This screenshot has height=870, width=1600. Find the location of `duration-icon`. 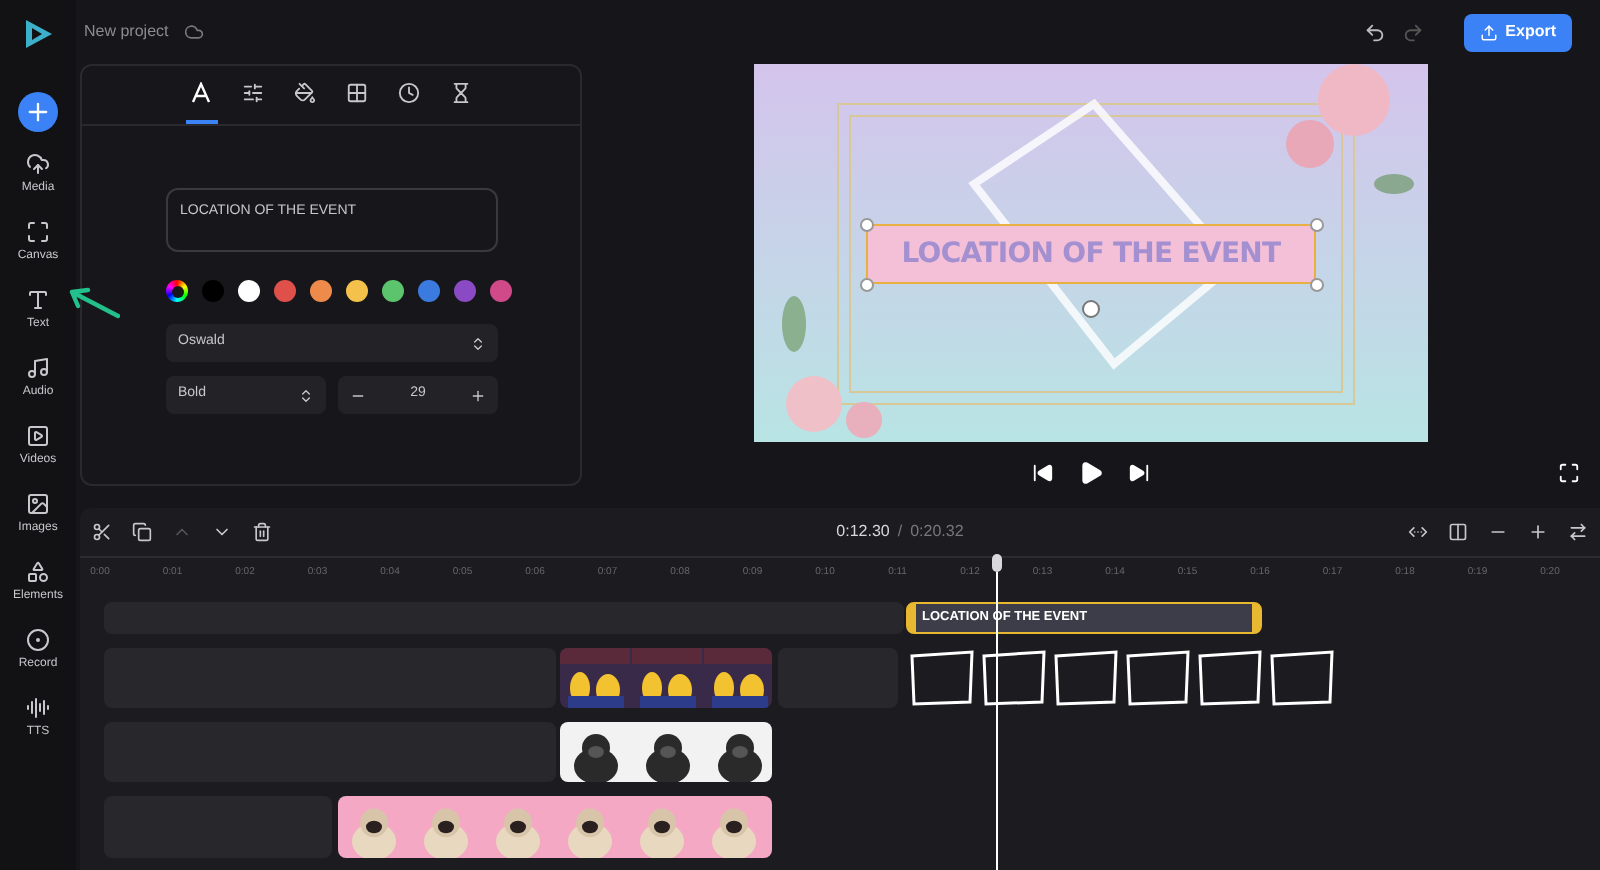

duration-icon is located at coordinates (461, 93).